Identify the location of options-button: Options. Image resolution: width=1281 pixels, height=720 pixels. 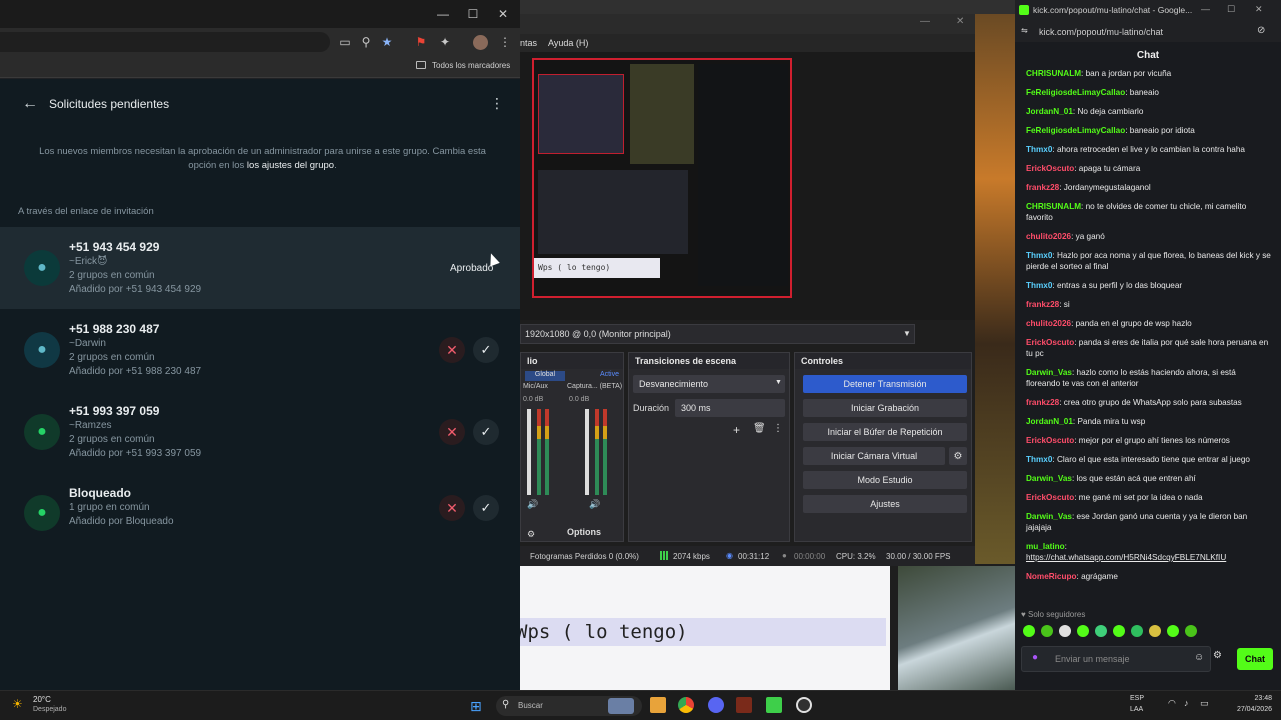
(584, 532).